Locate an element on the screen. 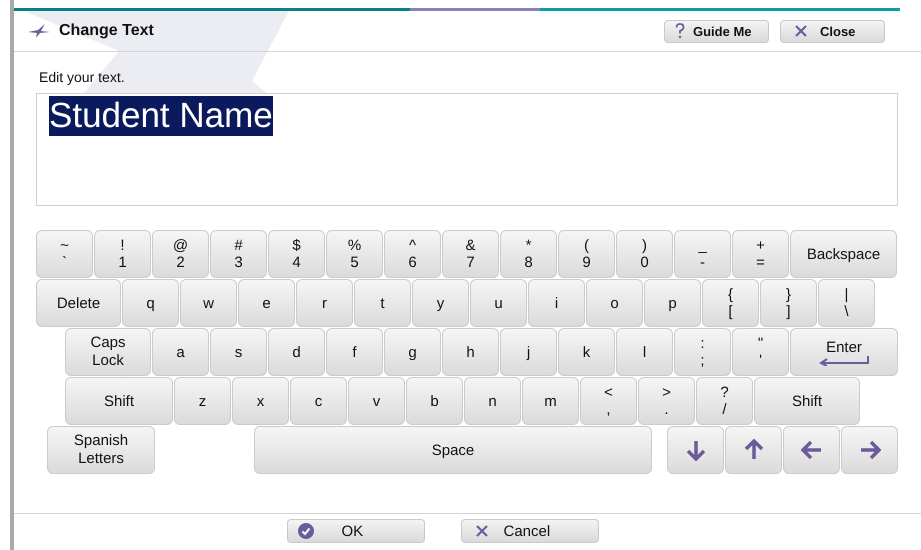  key: l is located at coordinates (644, 352).